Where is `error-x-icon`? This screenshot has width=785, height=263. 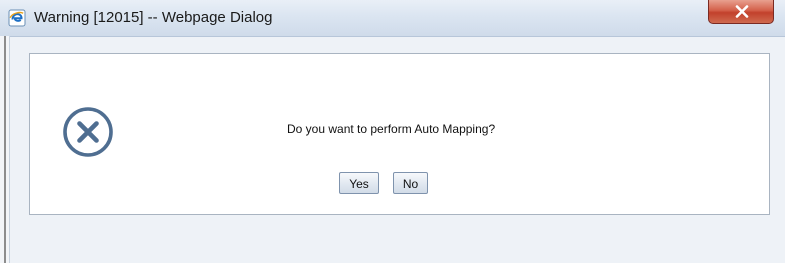
error-x-icon is located at coordinates (88, 132).